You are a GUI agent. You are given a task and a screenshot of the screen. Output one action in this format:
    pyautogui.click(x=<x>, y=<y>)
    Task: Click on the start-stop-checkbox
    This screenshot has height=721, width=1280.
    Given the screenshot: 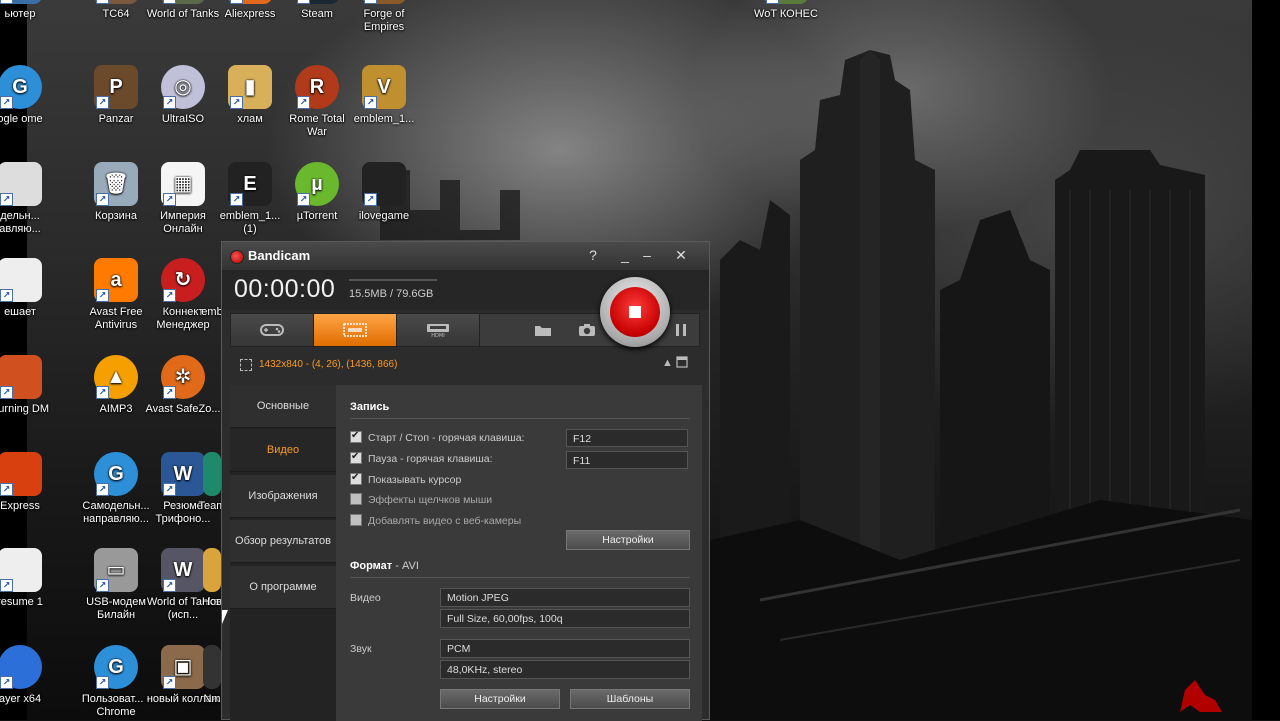 What is the action you would take?
    pyautogui.click(x=356, y=436)
    